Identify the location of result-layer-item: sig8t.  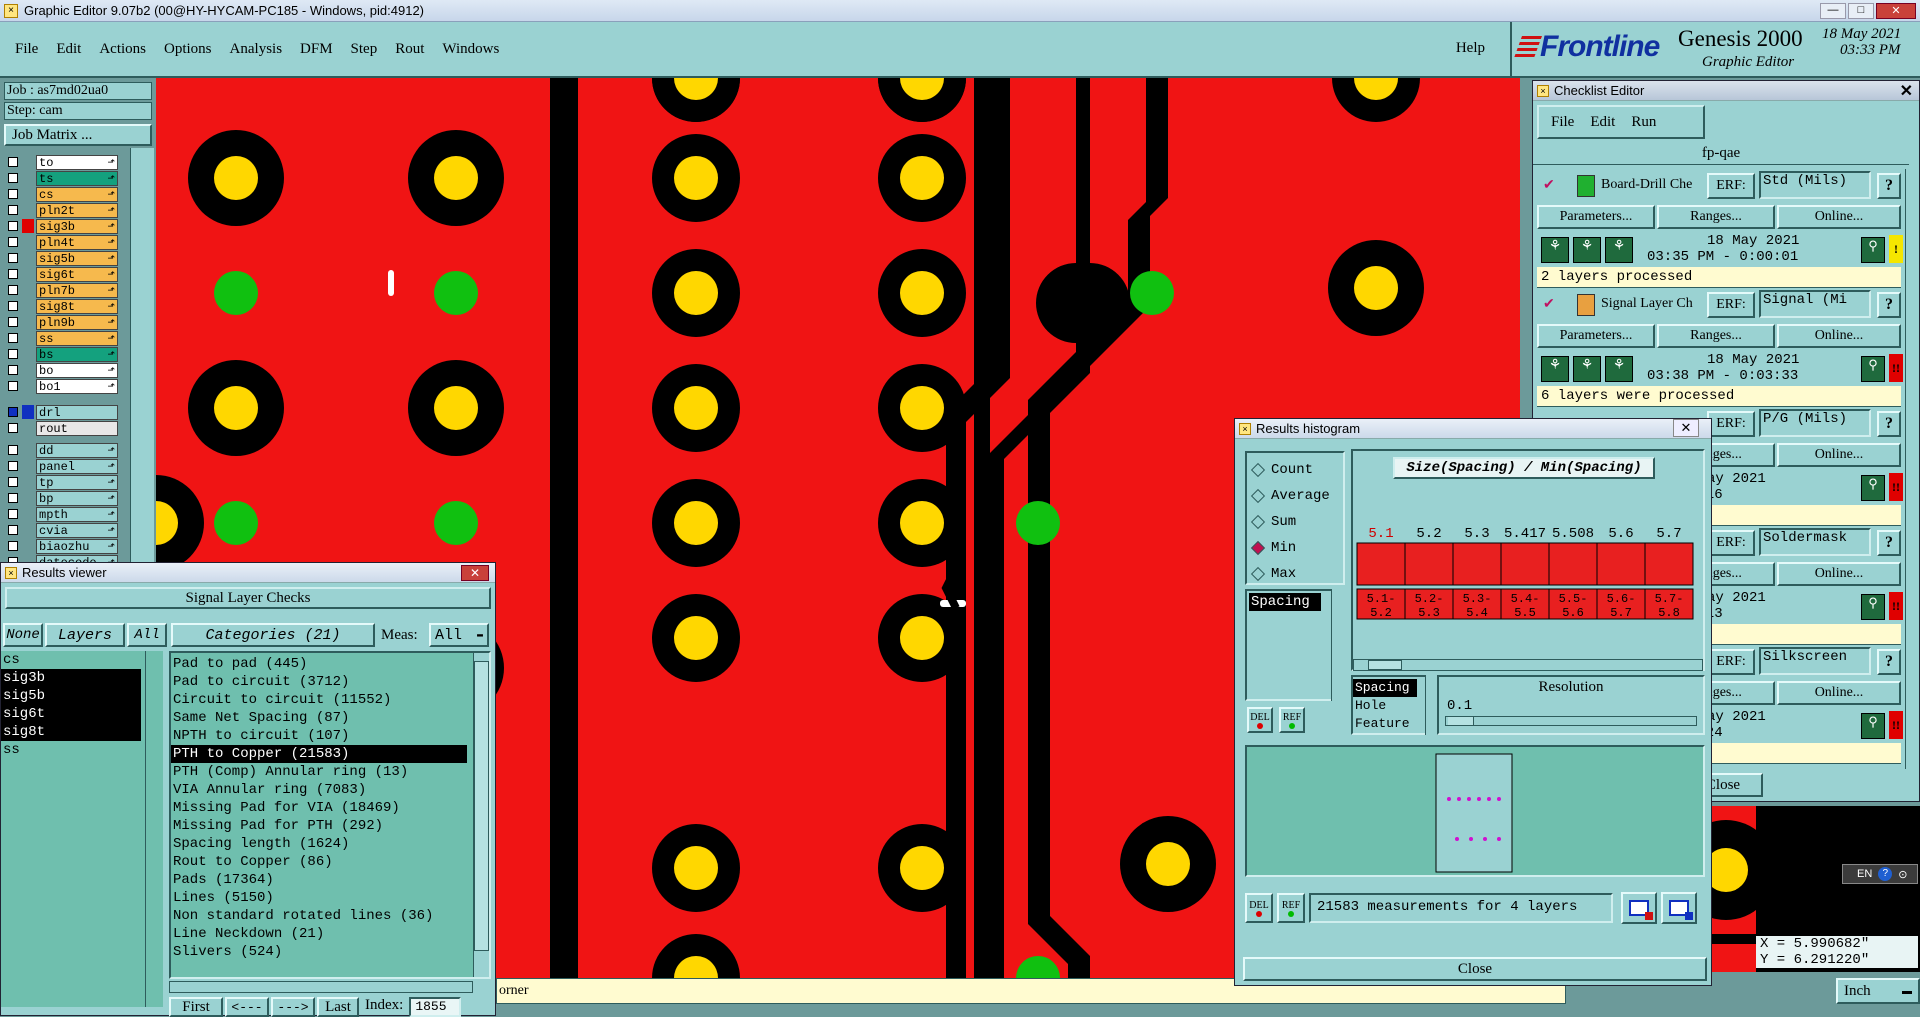
(71, 732).